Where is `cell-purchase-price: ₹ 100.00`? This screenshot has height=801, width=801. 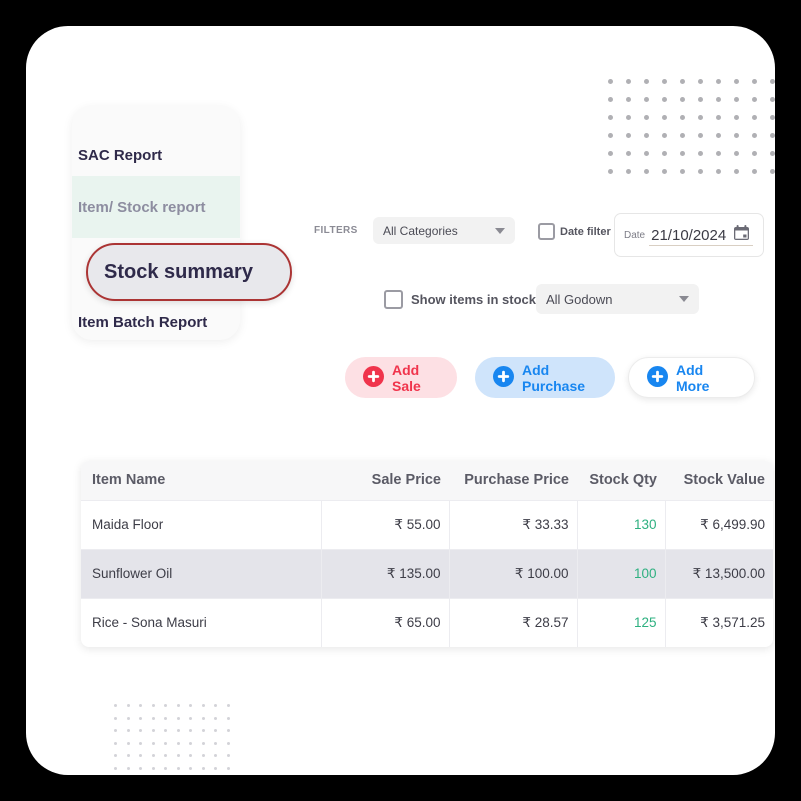
cell-purchase-price: ₹ 100.00 is located at coordinates (513, 573).